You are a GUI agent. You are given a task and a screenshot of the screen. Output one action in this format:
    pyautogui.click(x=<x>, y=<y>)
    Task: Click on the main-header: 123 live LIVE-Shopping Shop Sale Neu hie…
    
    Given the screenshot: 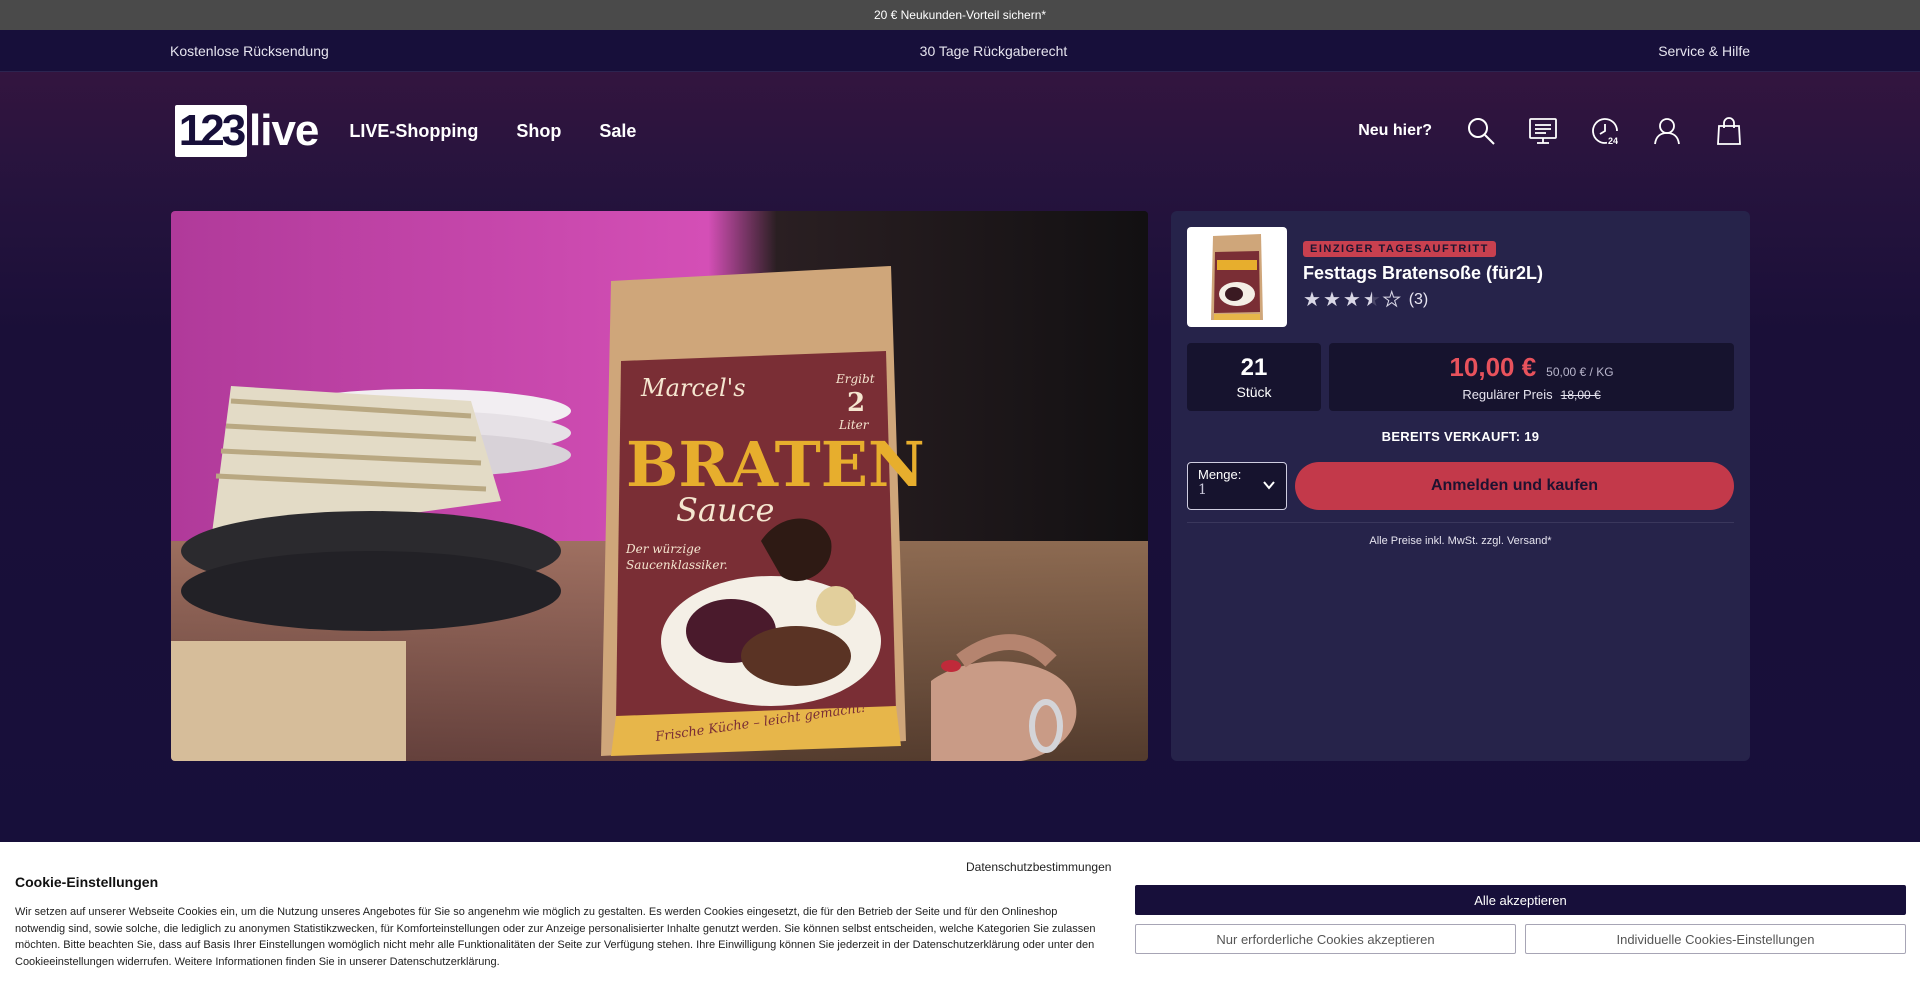 What is the action you would take?
    pyautogui.click(x=960, y=131)
    